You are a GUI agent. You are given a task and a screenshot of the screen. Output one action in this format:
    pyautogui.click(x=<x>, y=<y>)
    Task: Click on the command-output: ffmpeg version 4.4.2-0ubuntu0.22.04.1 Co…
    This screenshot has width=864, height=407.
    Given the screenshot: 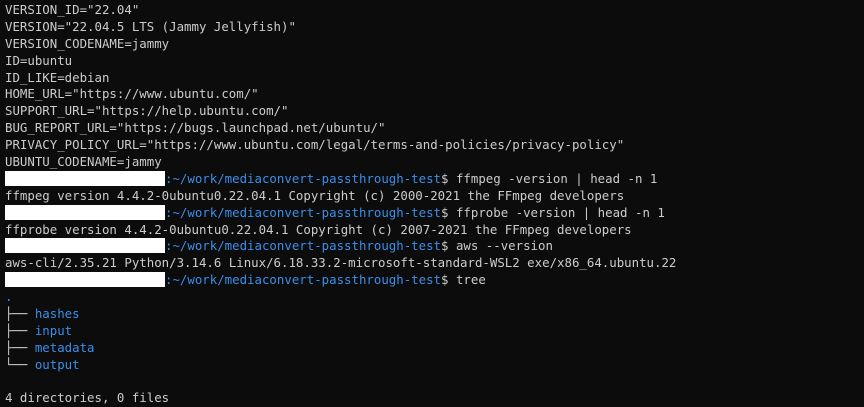 What is the action you would take?
    pyautogui.click(x=315, y=195)
    